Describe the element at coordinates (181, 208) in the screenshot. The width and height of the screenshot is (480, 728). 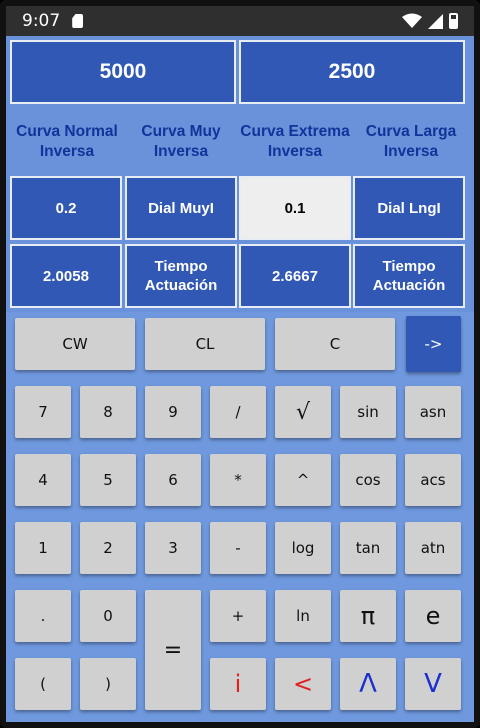
I see `dial-muy-button: Dial MuyI` at that location.